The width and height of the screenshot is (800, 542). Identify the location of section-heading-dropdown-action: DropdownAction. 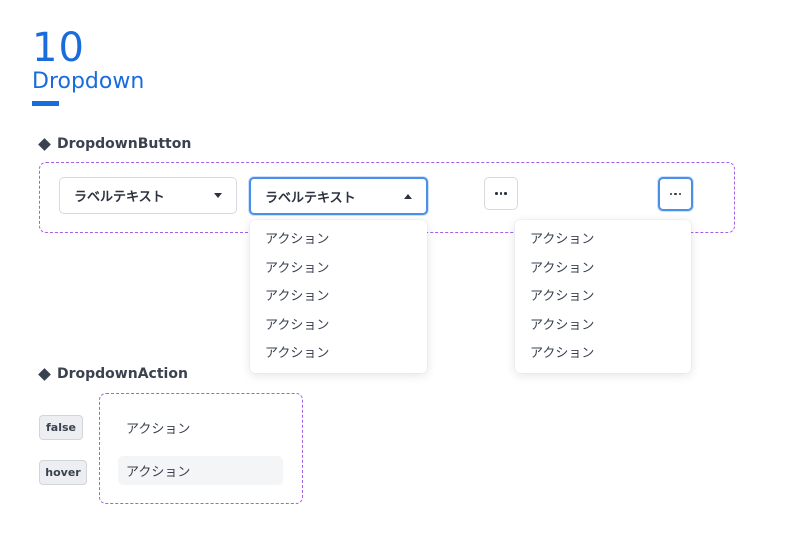
(113, 374).